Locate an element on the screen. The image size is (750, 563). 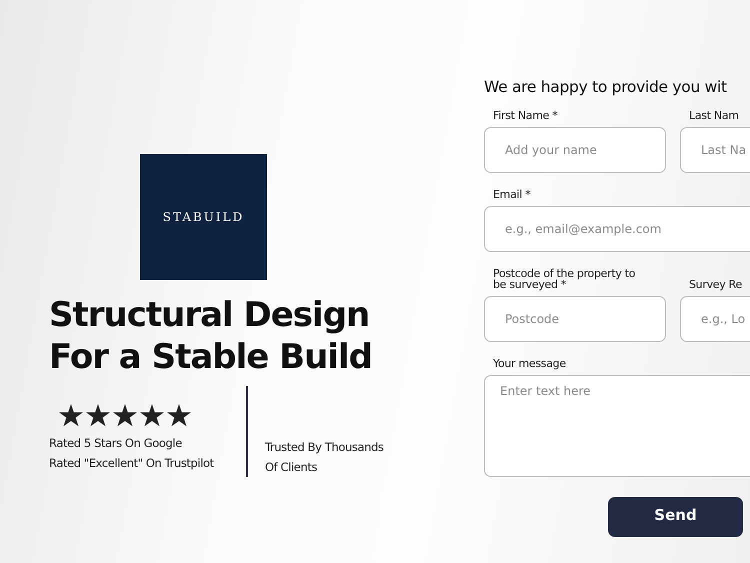
field-label: First Name * is located at coordinates (525, 115).